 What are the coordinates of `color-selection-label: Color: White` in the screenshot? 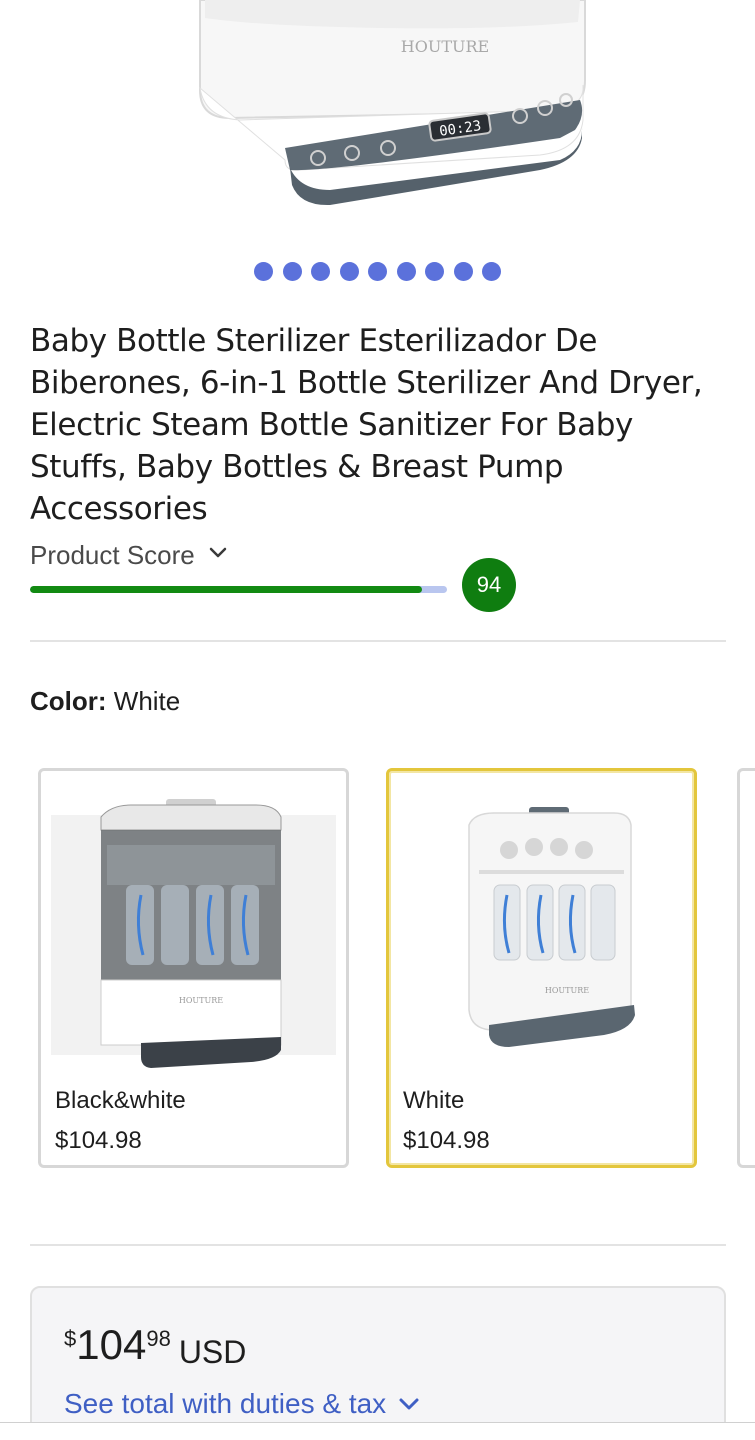 It's located at (105, 701).